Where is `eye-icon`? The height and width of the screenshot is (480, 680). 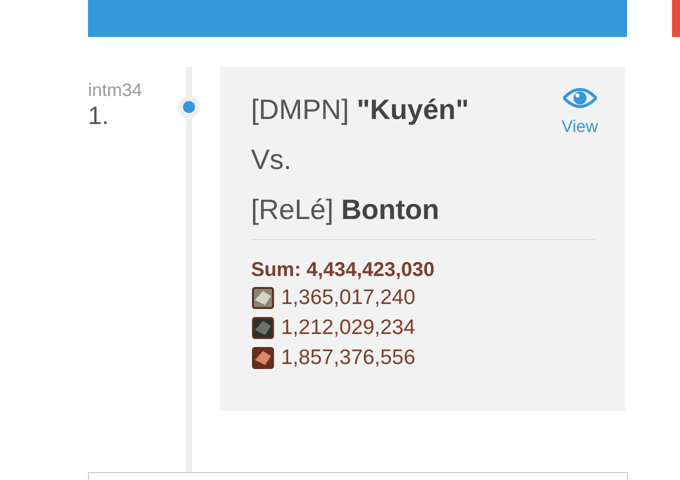 eye-icon is located at coordinates (579, 98).